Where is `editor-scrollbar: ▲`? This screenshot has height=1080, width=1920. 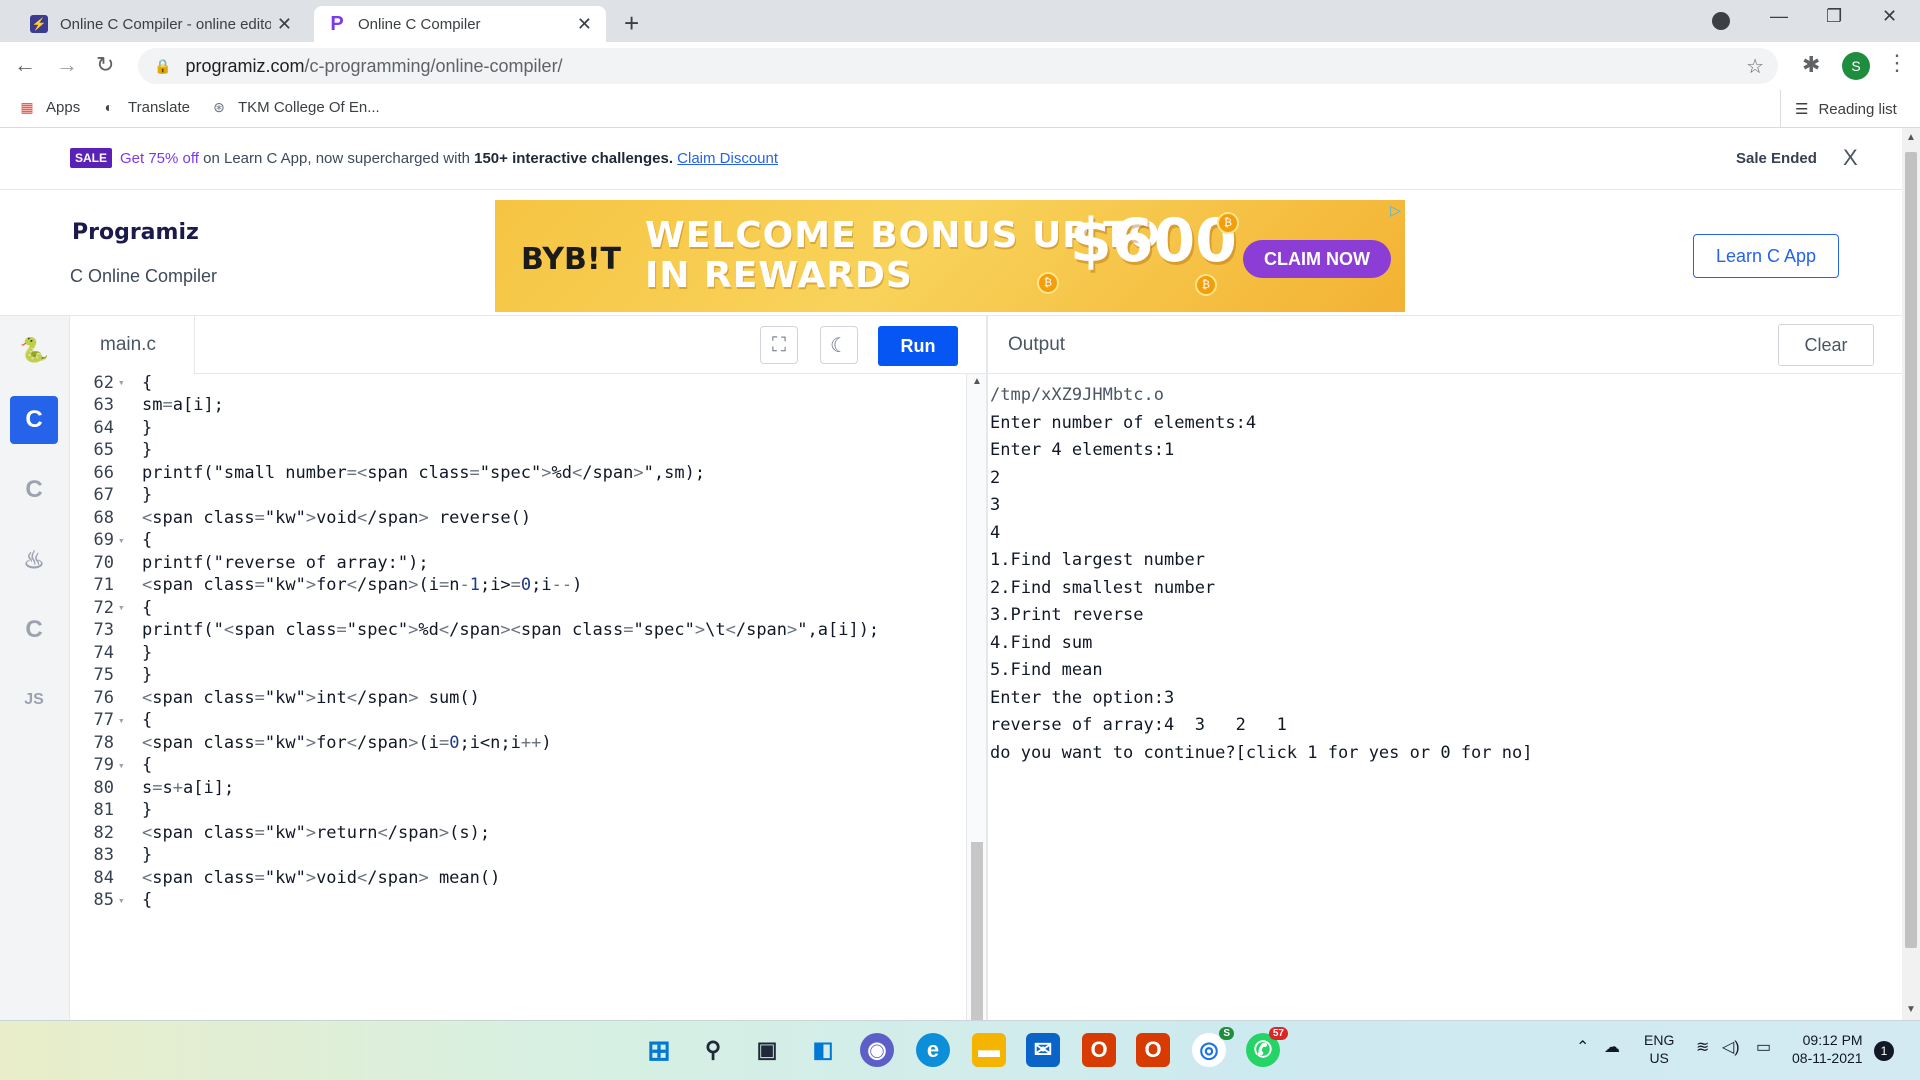
editor-scrollbar: ▲ is located at coordinates (976, 697).